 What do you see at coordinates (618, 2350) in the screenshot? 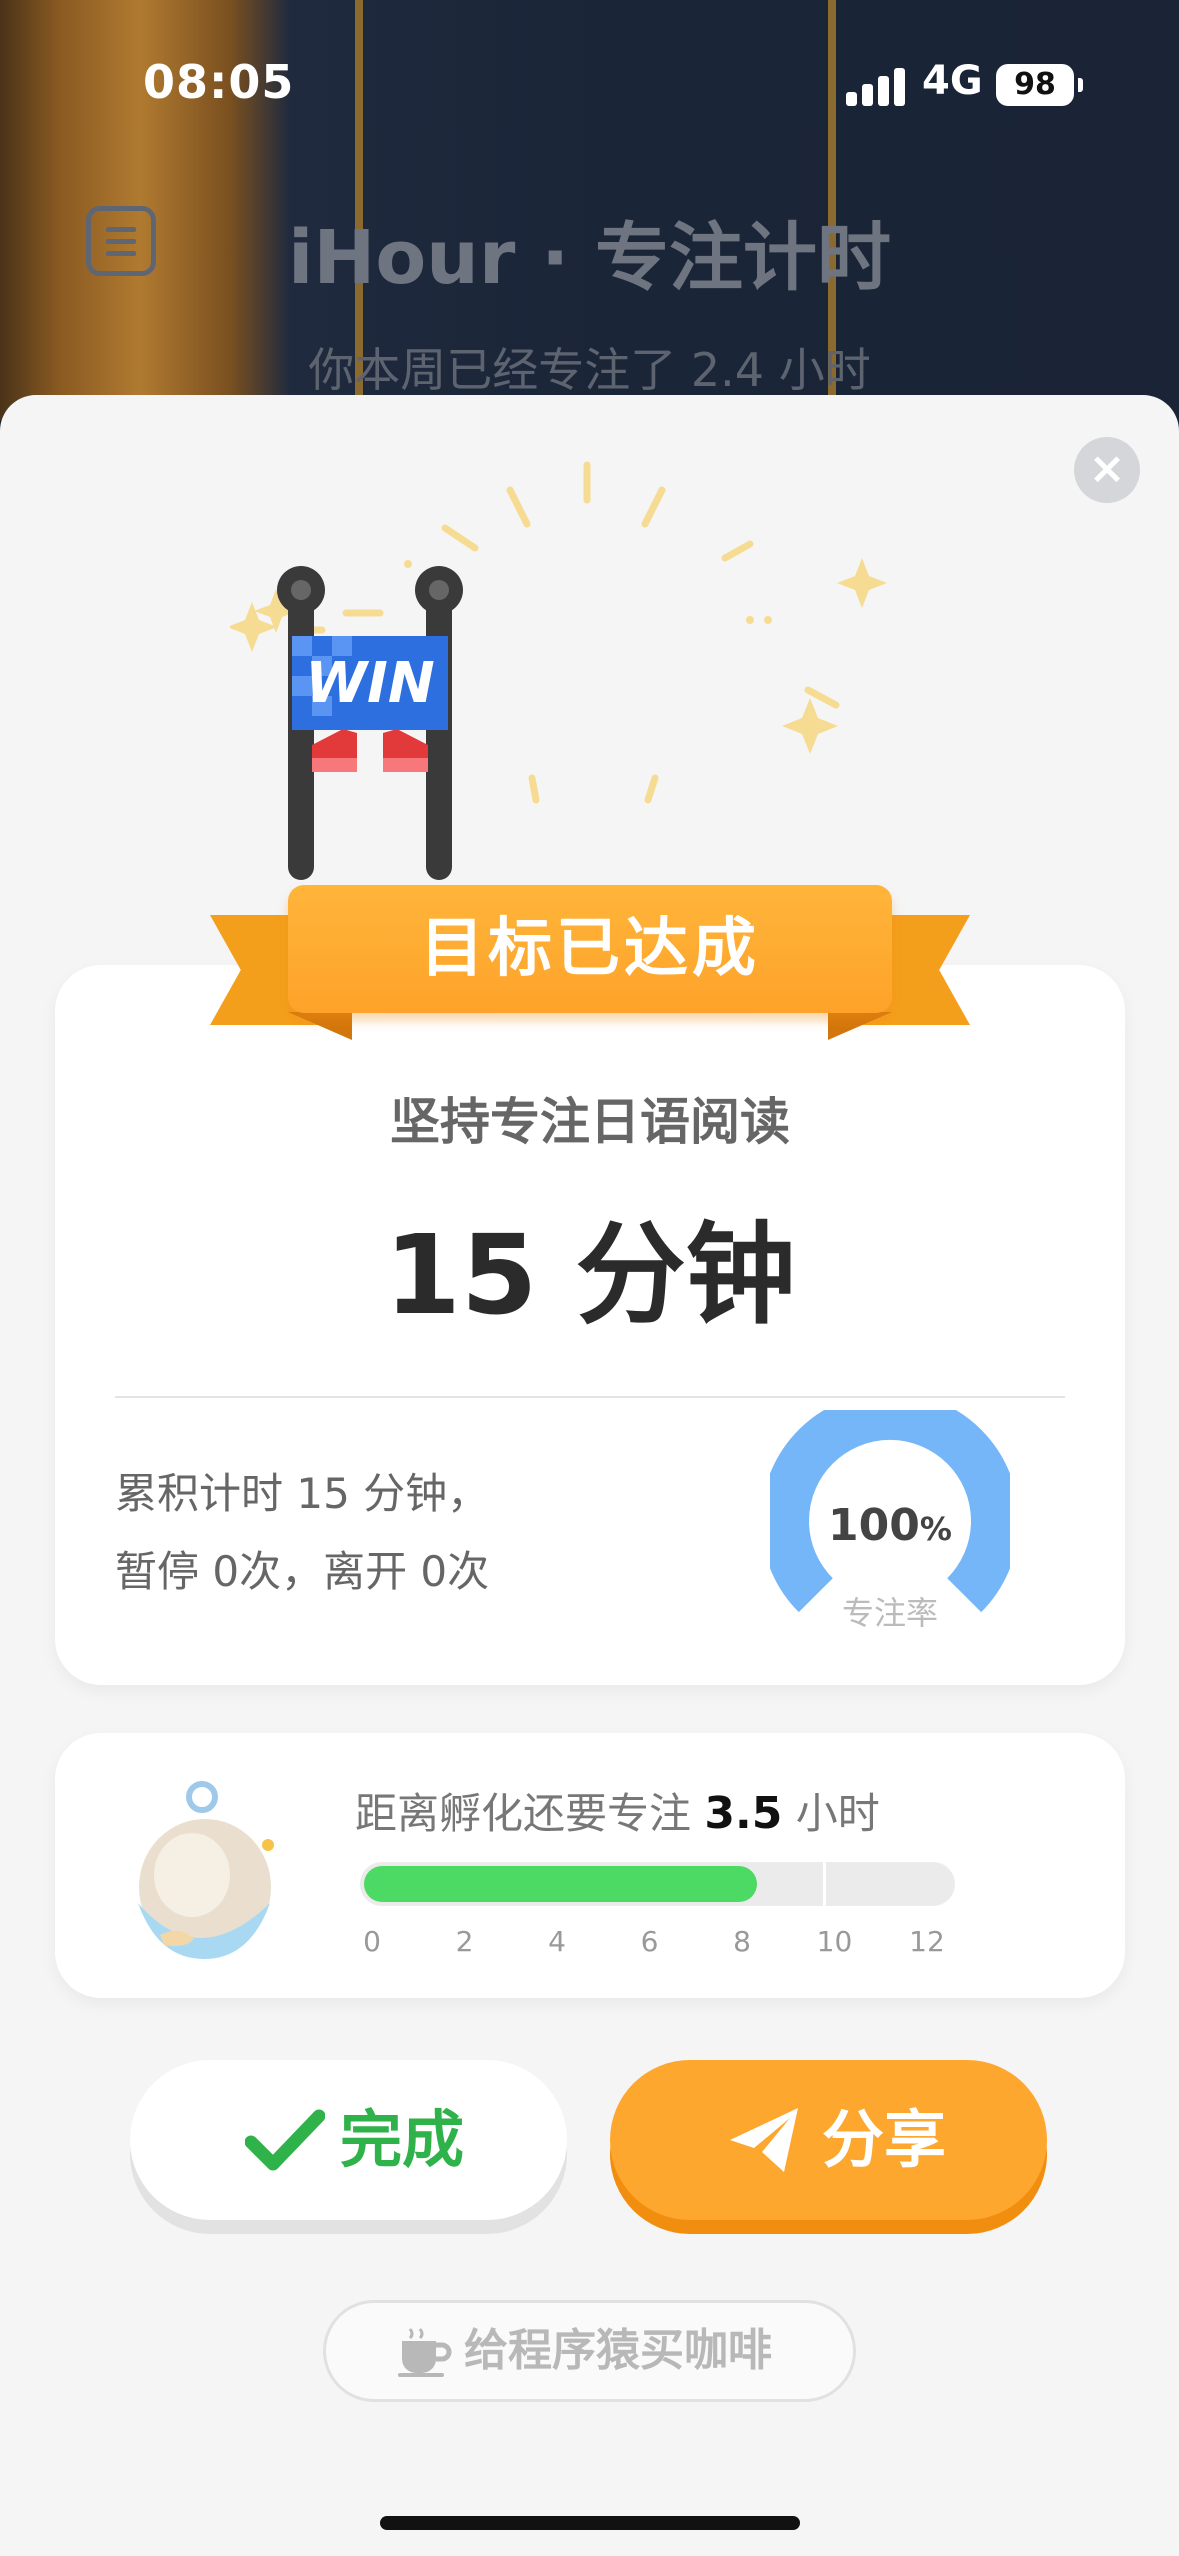
I see `buy-coffee-label: 给程序猿买咖啡` at bounding box center [618, 2350].